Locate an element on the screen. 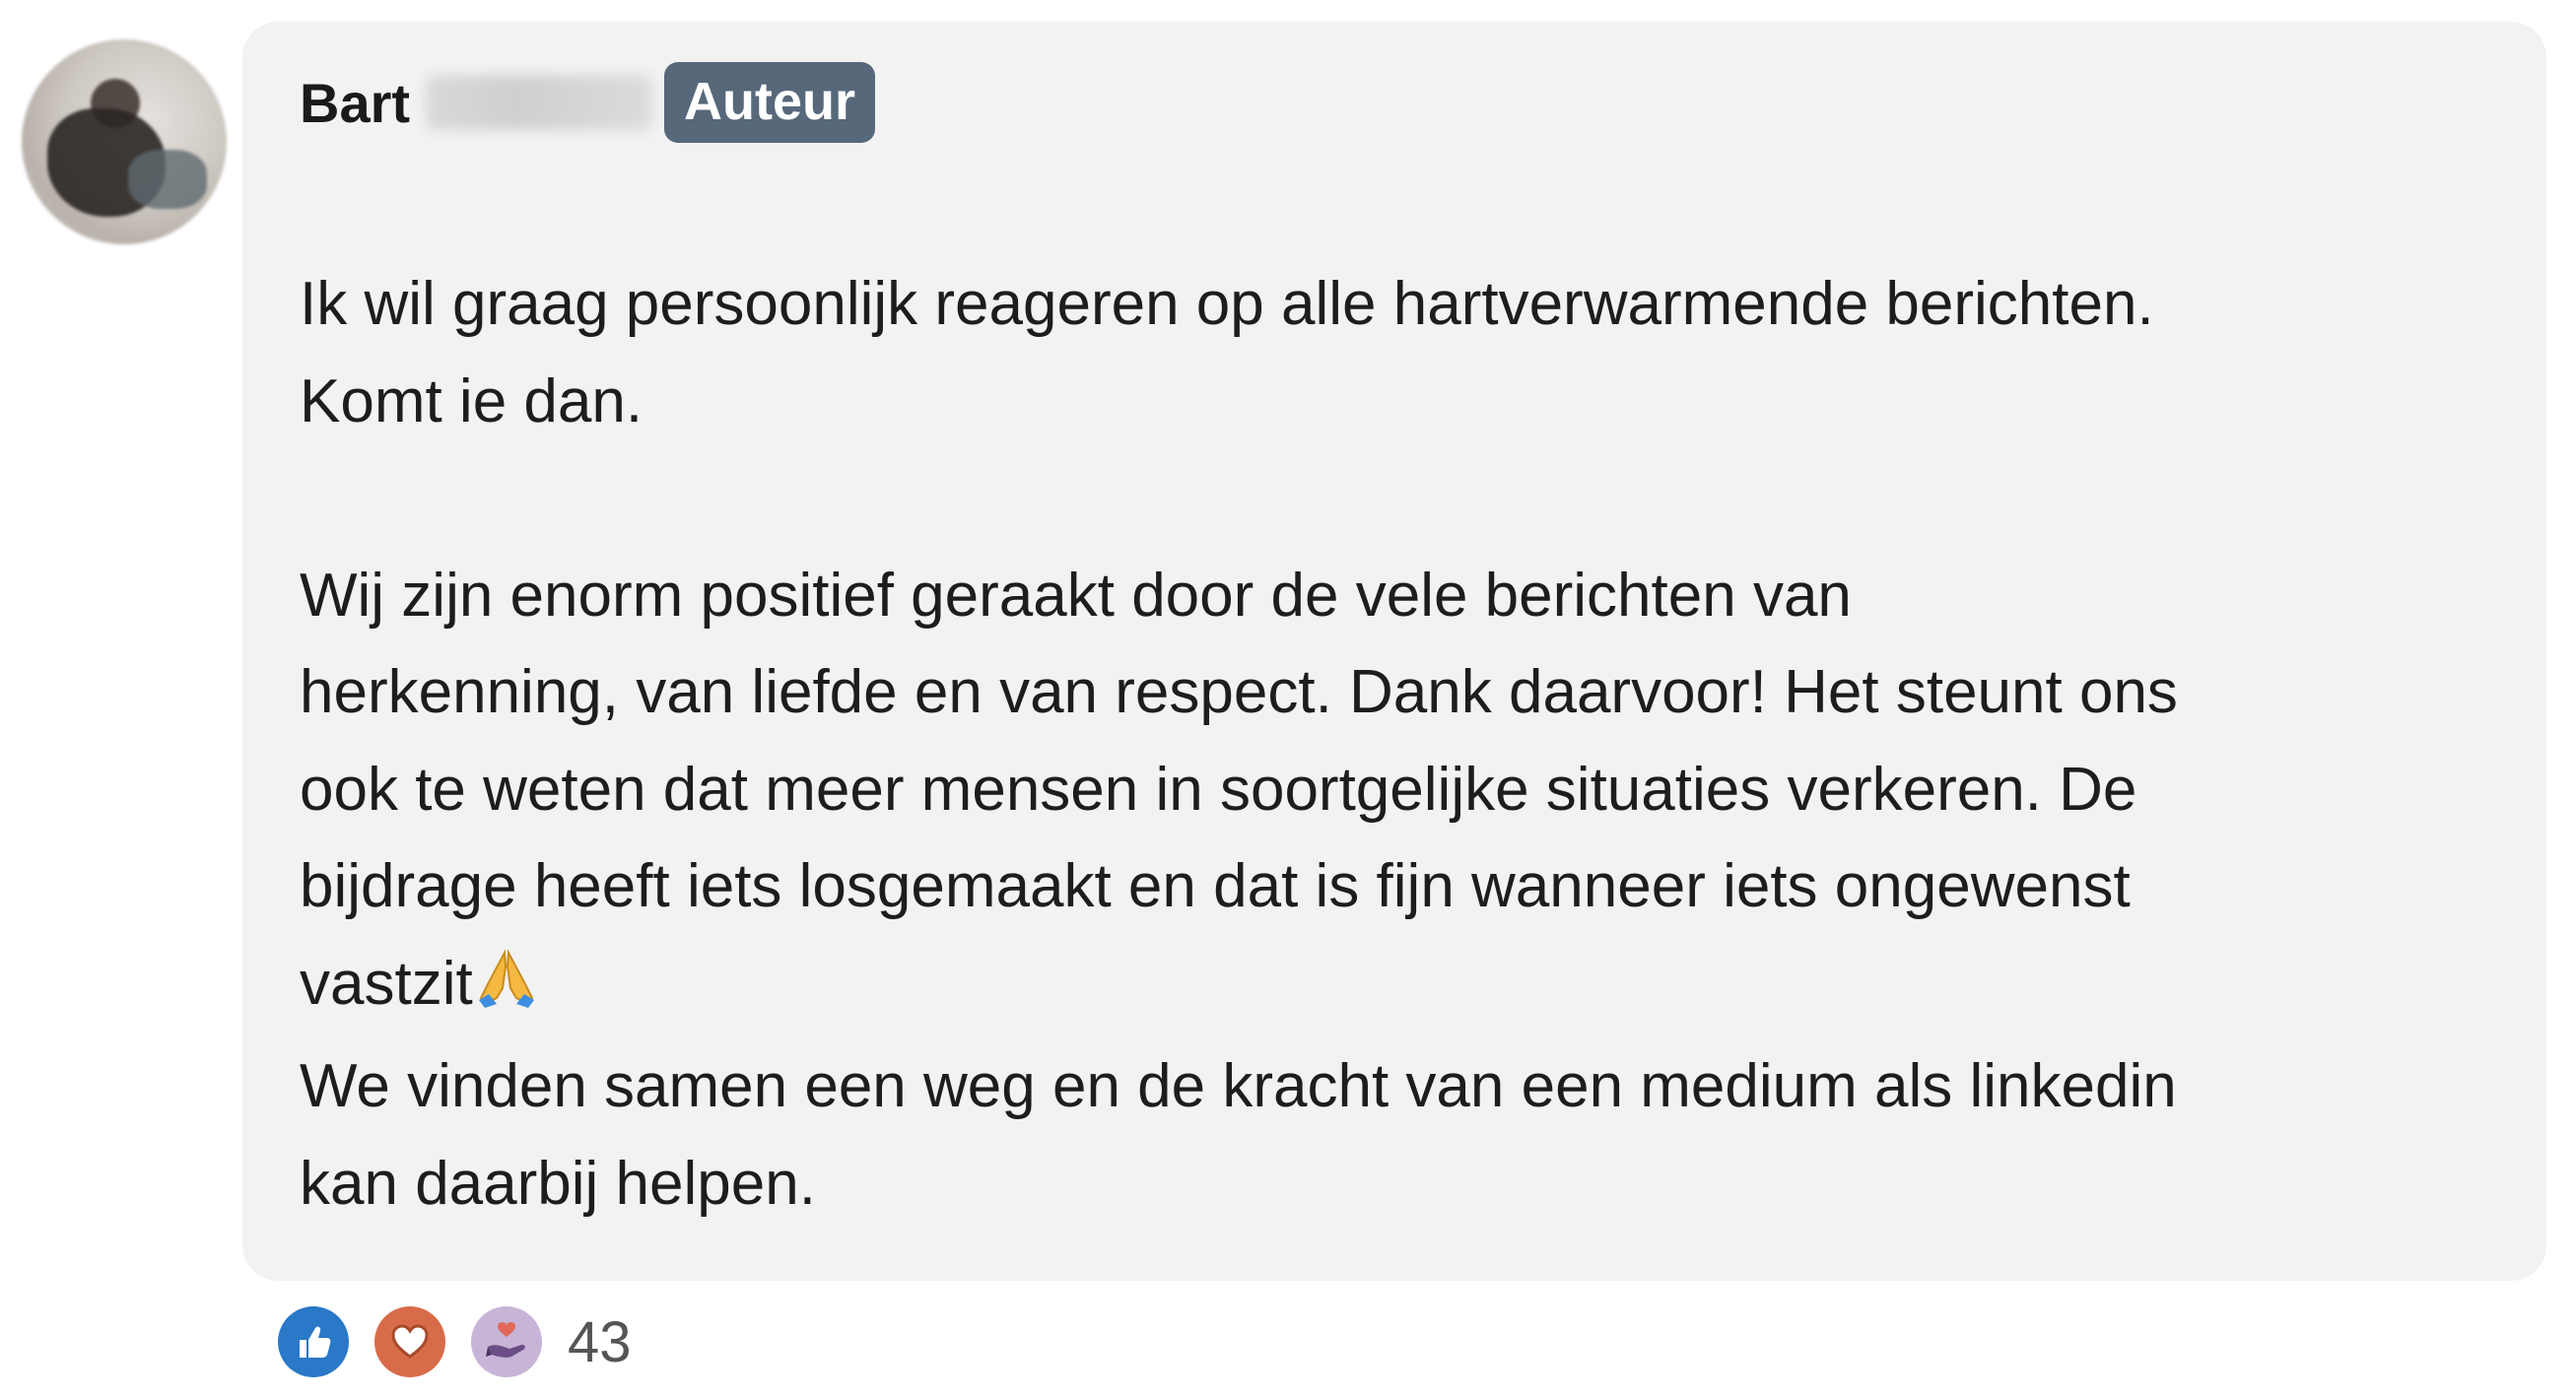  avatar-photo-detail is located at coordinates (167, 180).